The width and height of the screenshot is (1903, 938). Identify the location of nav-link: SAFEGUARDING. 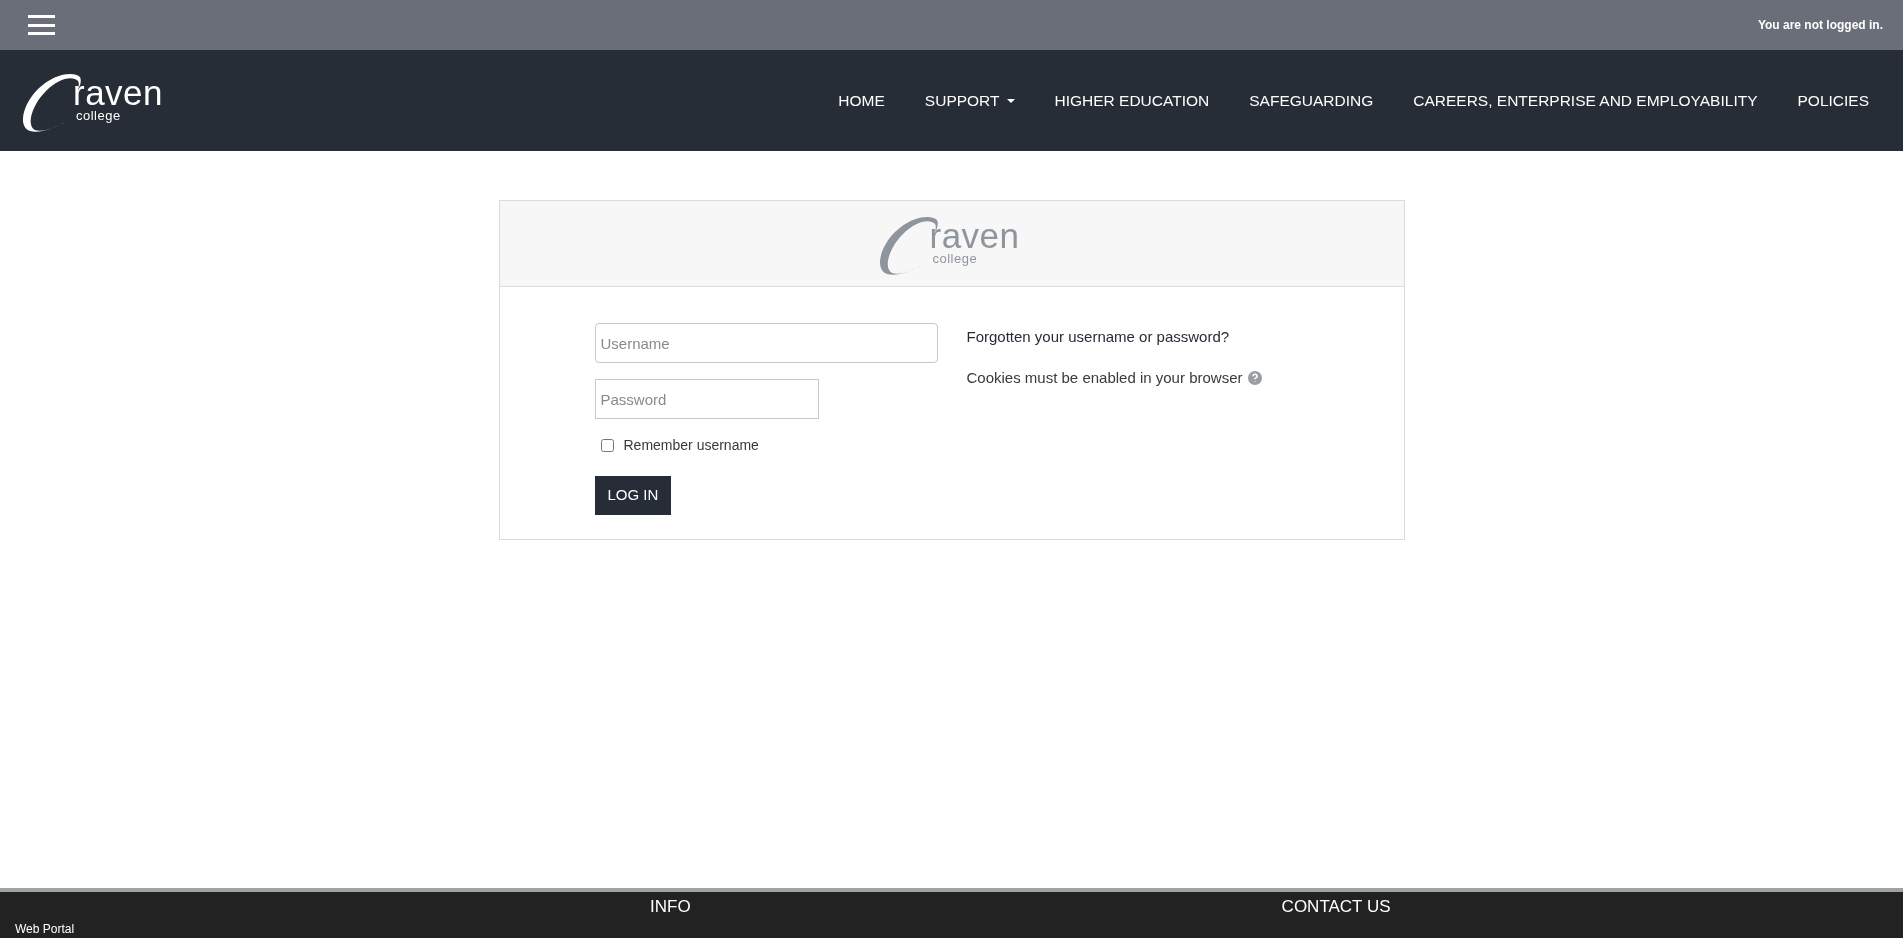
(1311, 100).